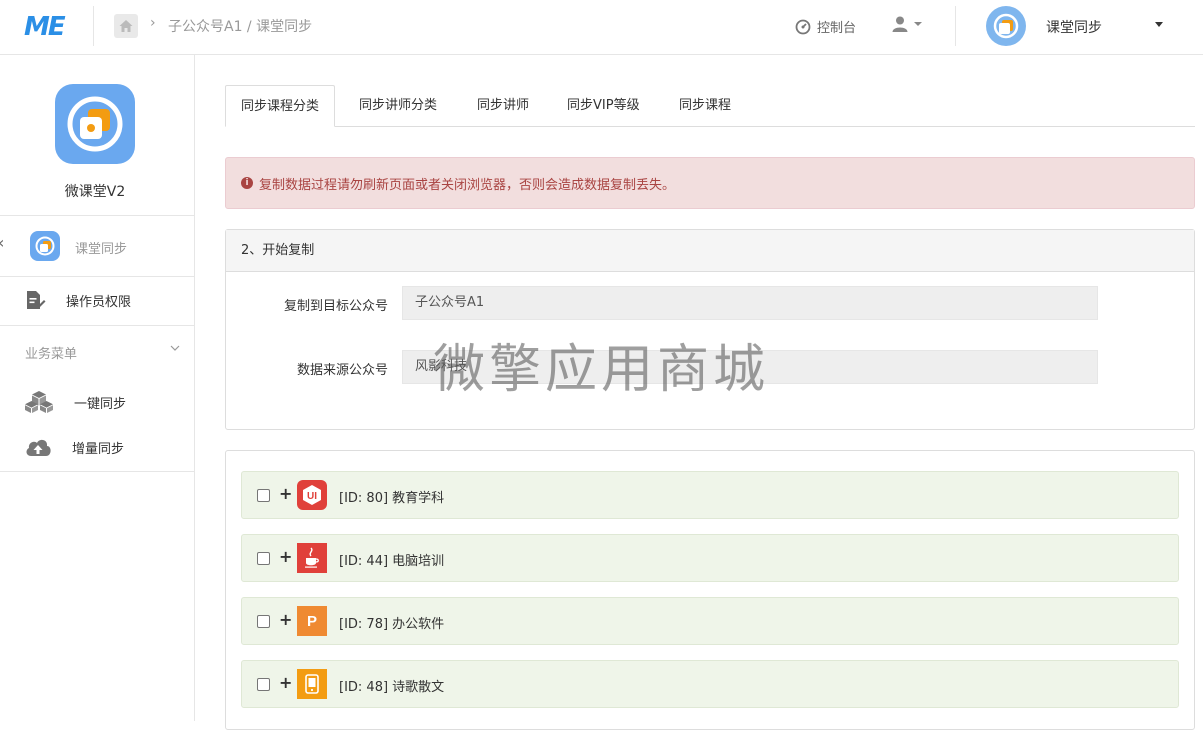 The image size is (1203, 730). What do you see at coordinates (342, 370) in the screenshot?
I see `source-account-label: 数据来源公众号` at bounding box center [342, 370].